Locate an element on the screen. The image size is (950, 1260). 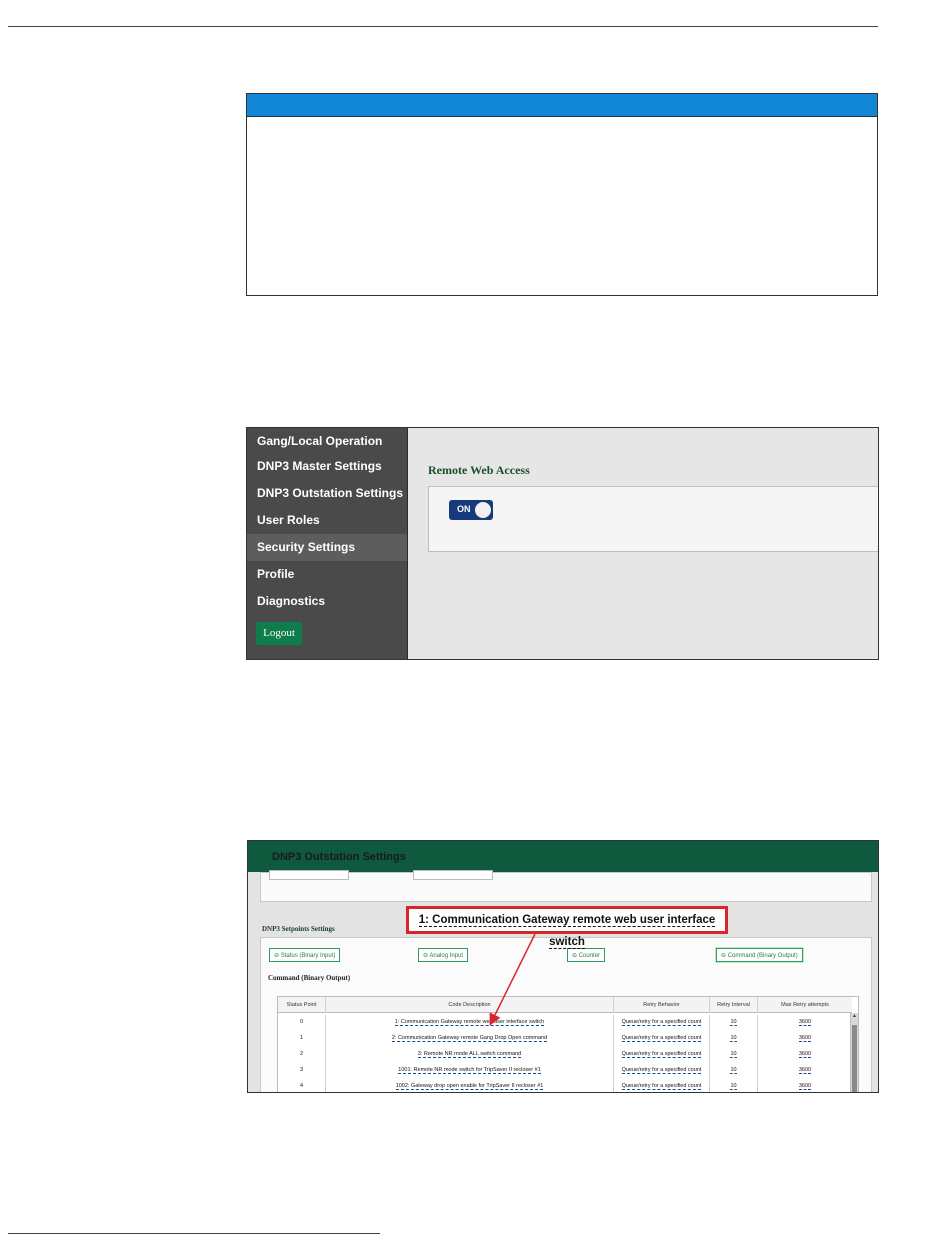
sidebar-item-profile: Profile is located at coordinates (327, 574).